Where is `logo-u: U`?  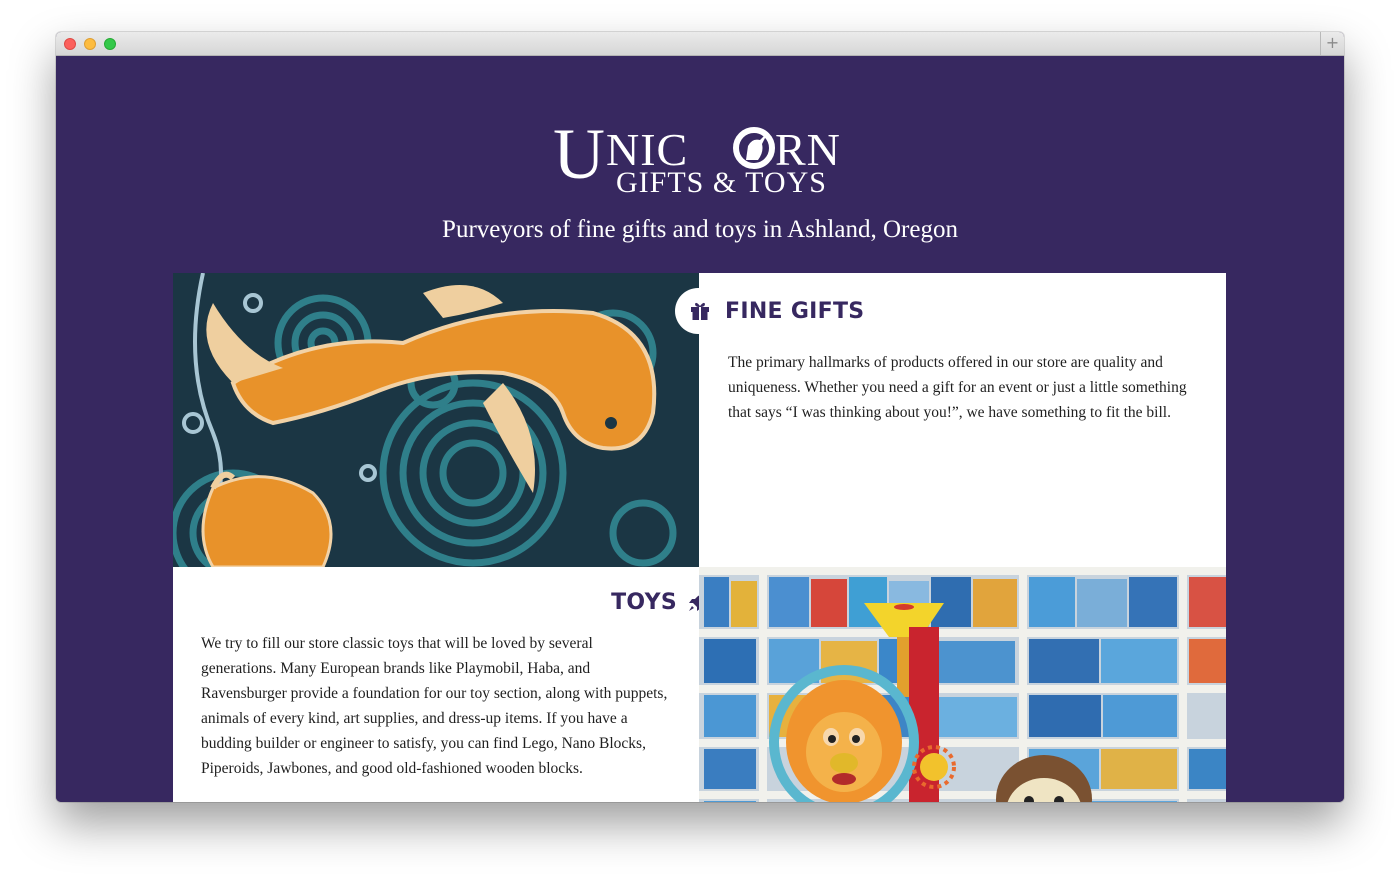 logo-u: U is located at coordinates (579, 157).